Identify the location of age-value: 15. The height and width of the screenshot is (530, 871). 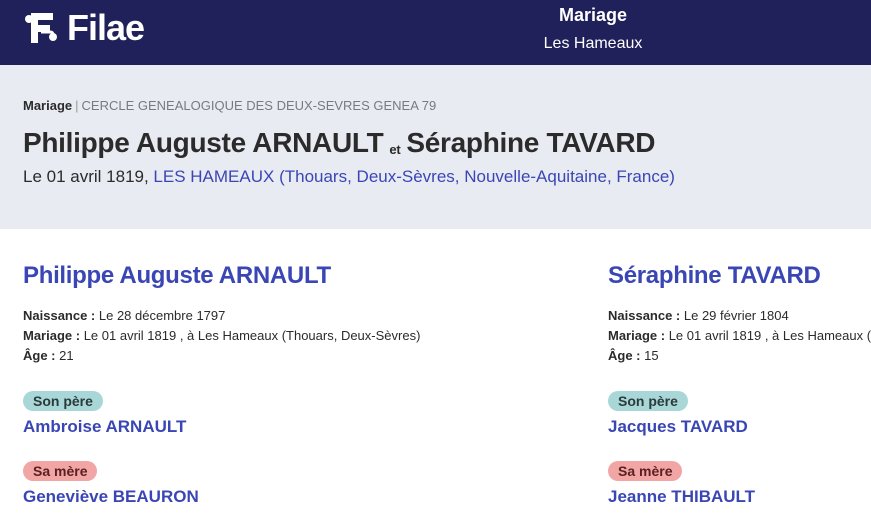
(649, 355).